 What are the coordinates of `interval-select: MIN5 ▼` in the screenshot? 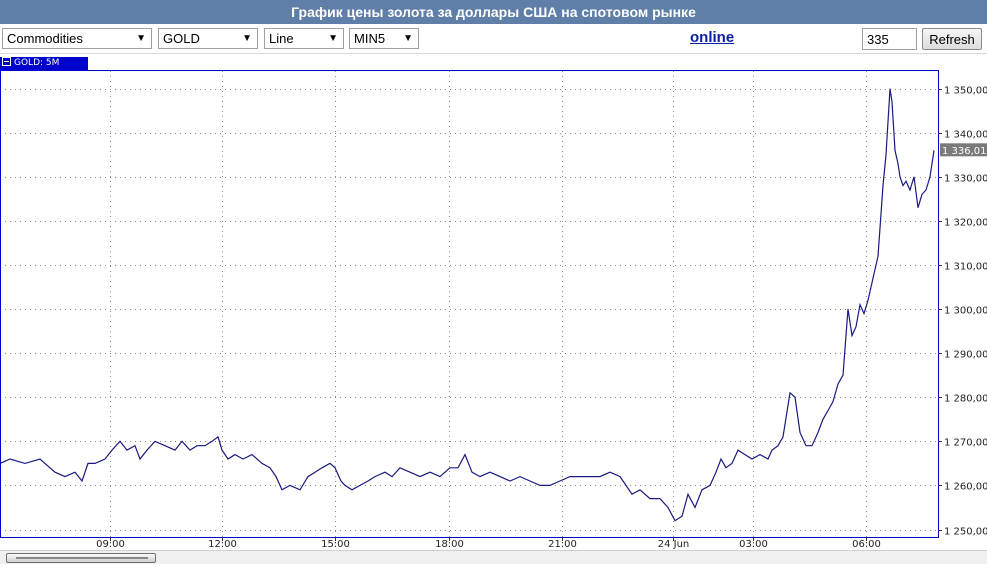 It's located at (384, 38).